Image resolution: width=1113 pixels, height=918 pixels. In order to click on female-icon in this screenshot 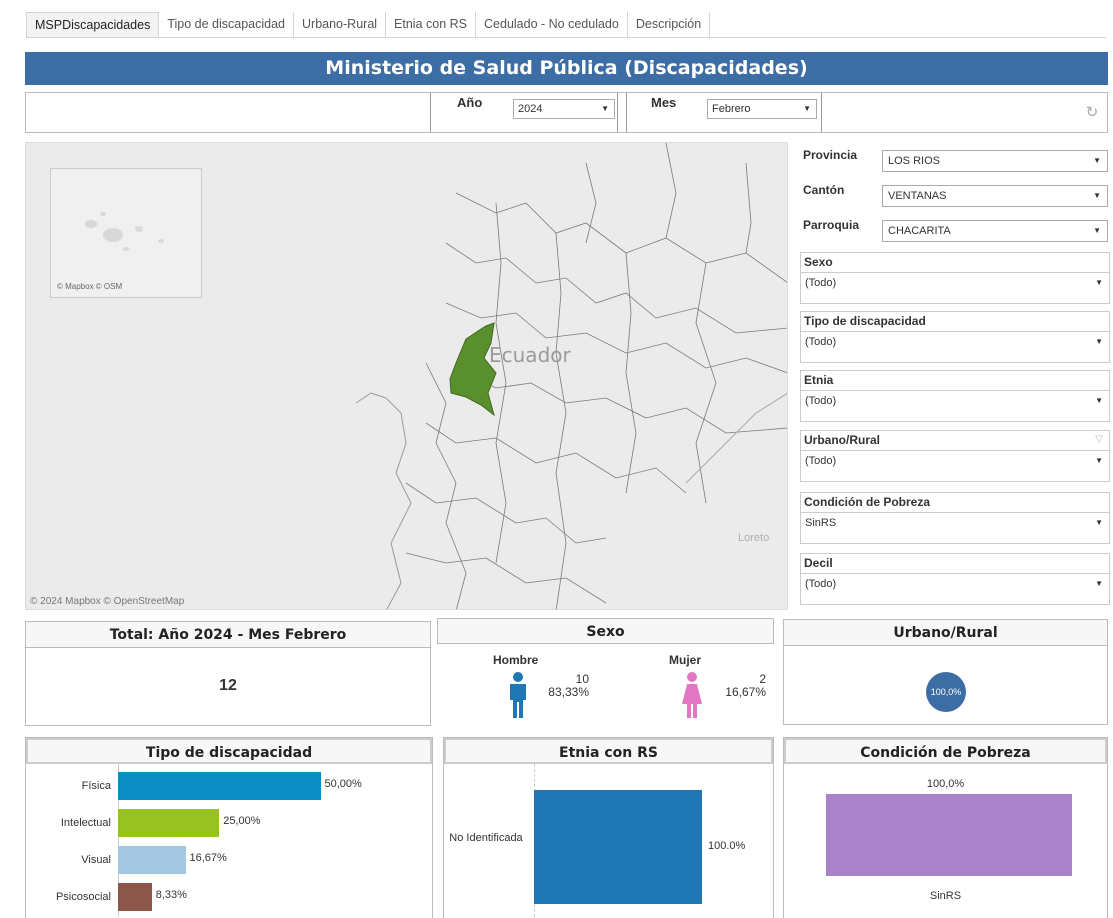, I will do `click(692, 695)`.